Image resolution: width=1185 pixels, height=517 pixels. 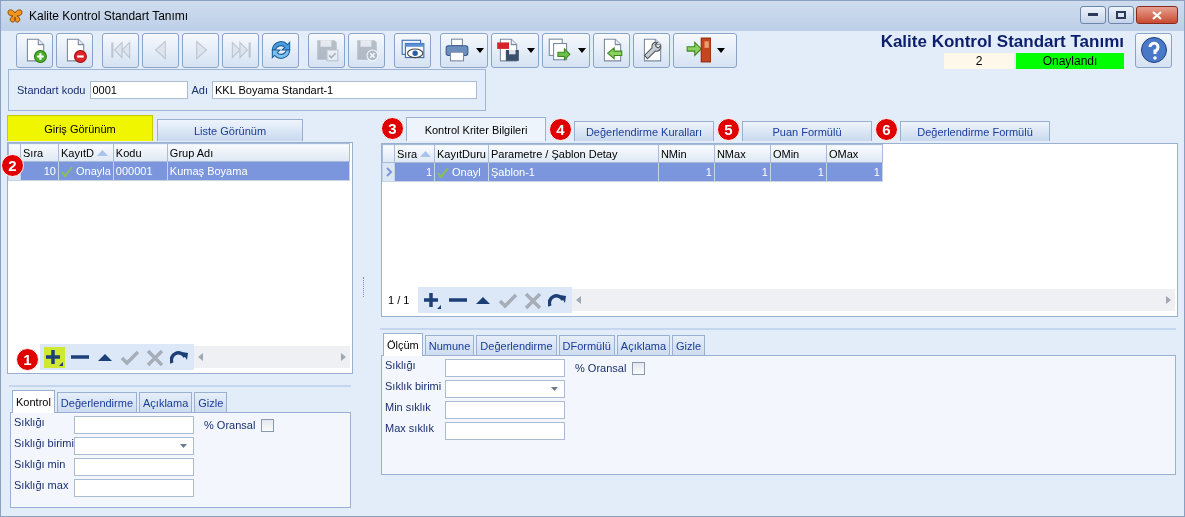 I want to click on field-label: Sıklığı max, so click(x=42, y=486).